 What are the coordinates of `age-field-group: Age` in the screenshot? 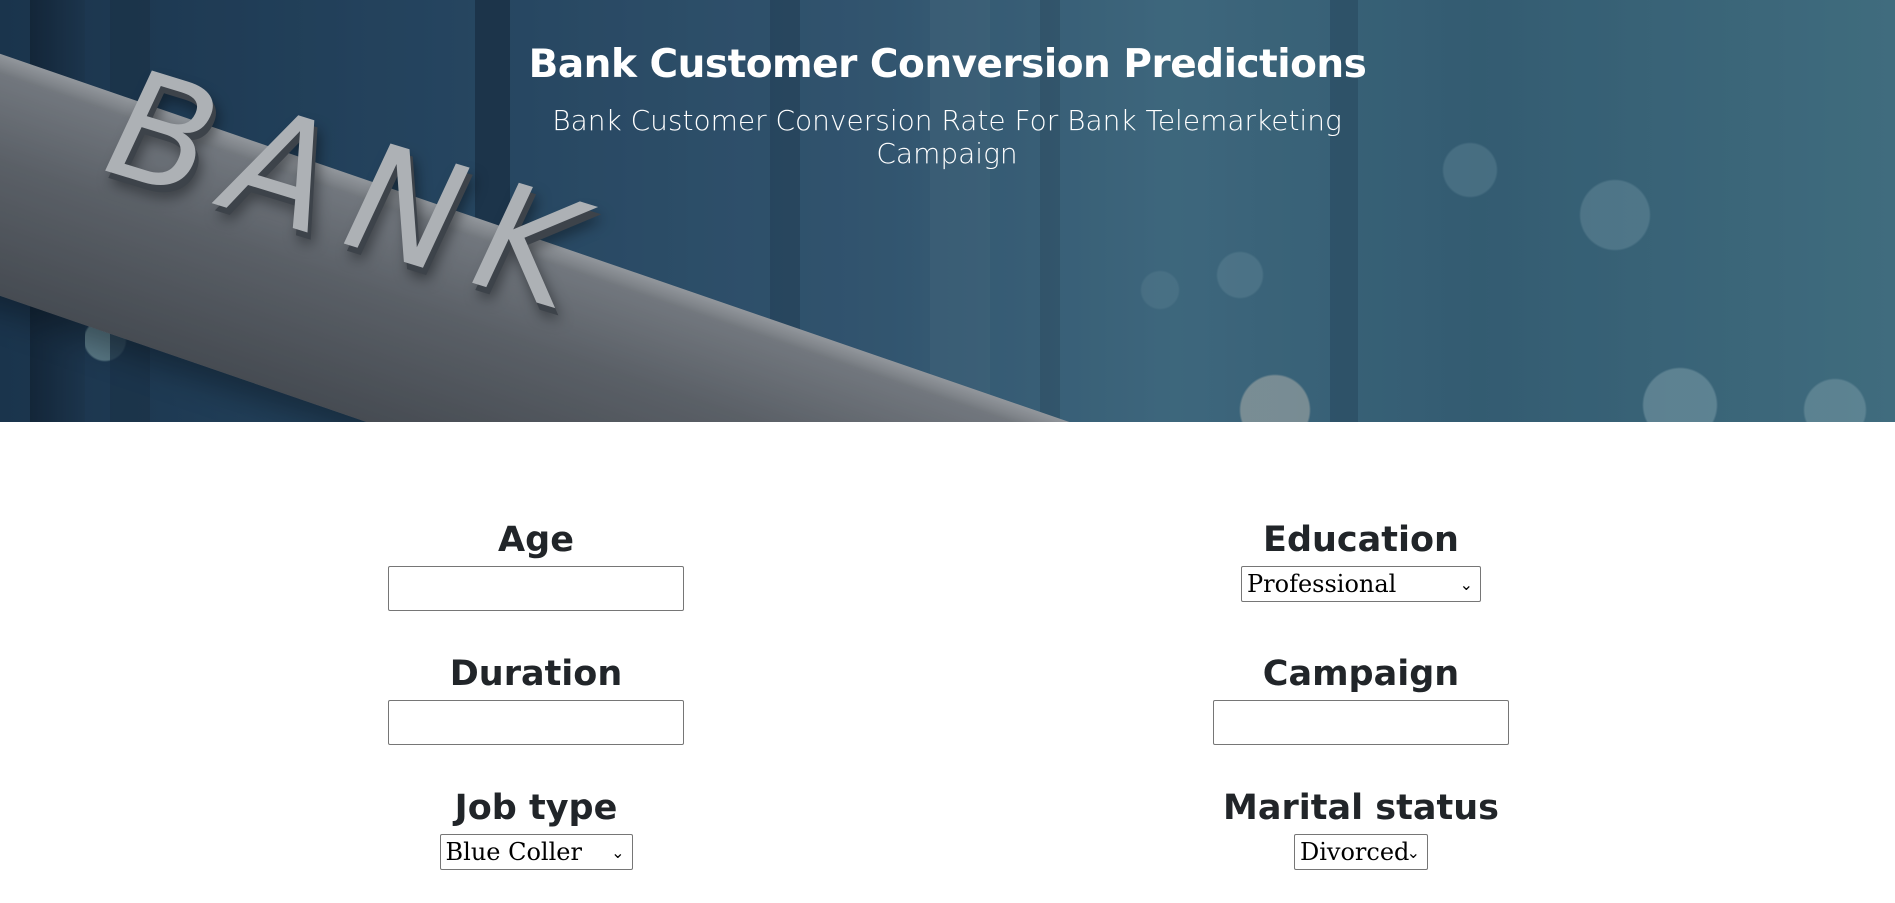 It's located at (536, 564).